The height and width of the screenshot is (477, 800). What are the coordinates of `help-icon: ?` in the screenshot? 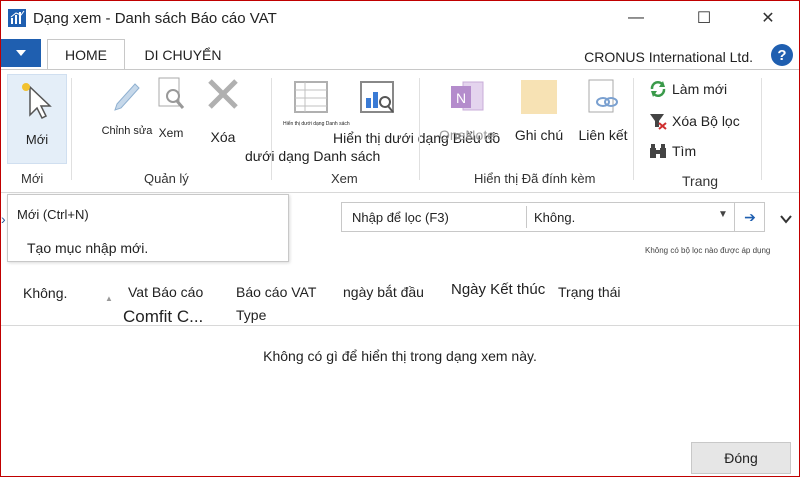 It's located at (782, 55).